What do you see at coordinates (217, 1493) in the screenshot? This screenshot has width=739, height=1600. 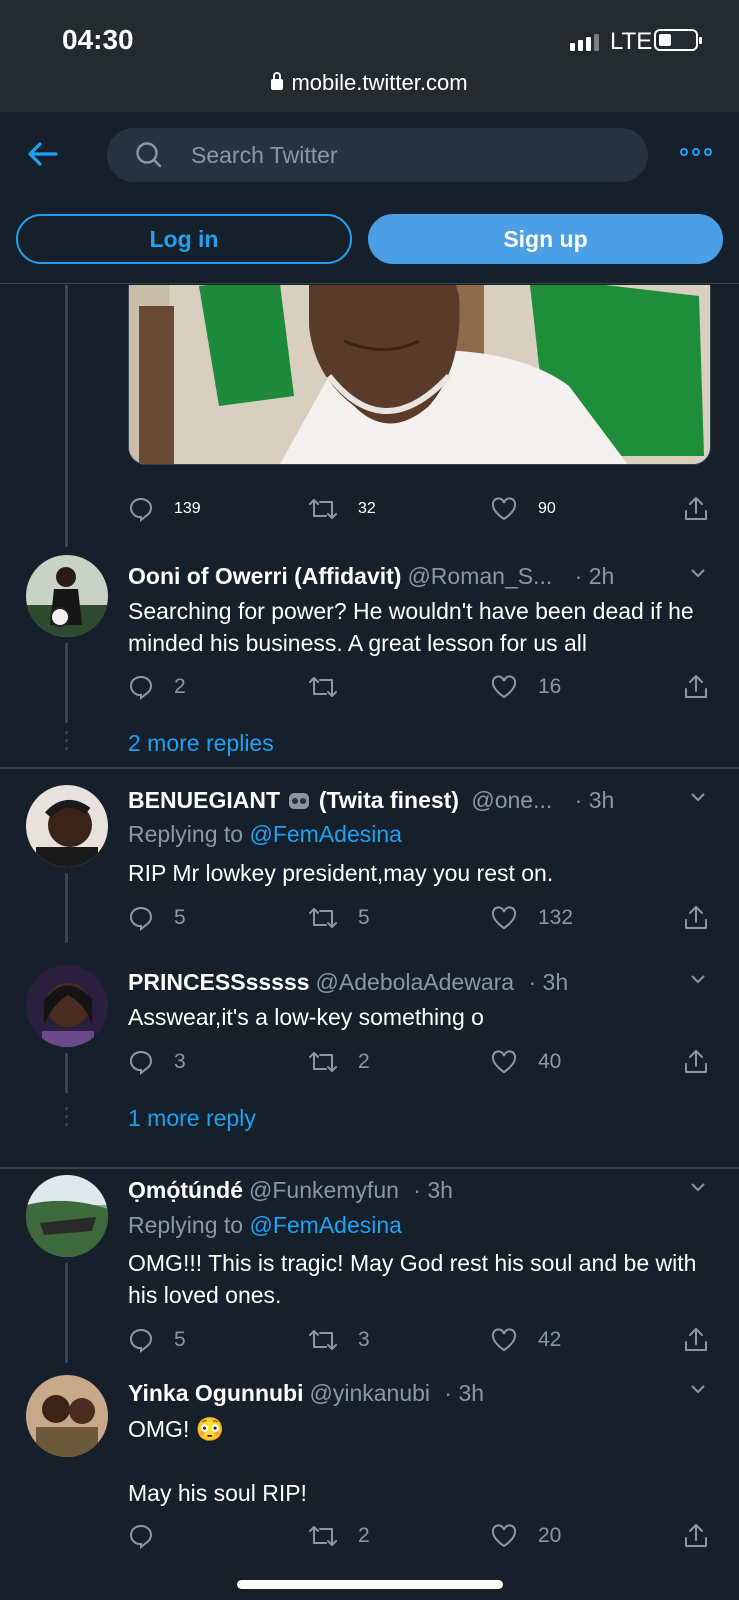 I see `tweet-text-line: May his soul RIP!` at bounding box center [217, 1493].